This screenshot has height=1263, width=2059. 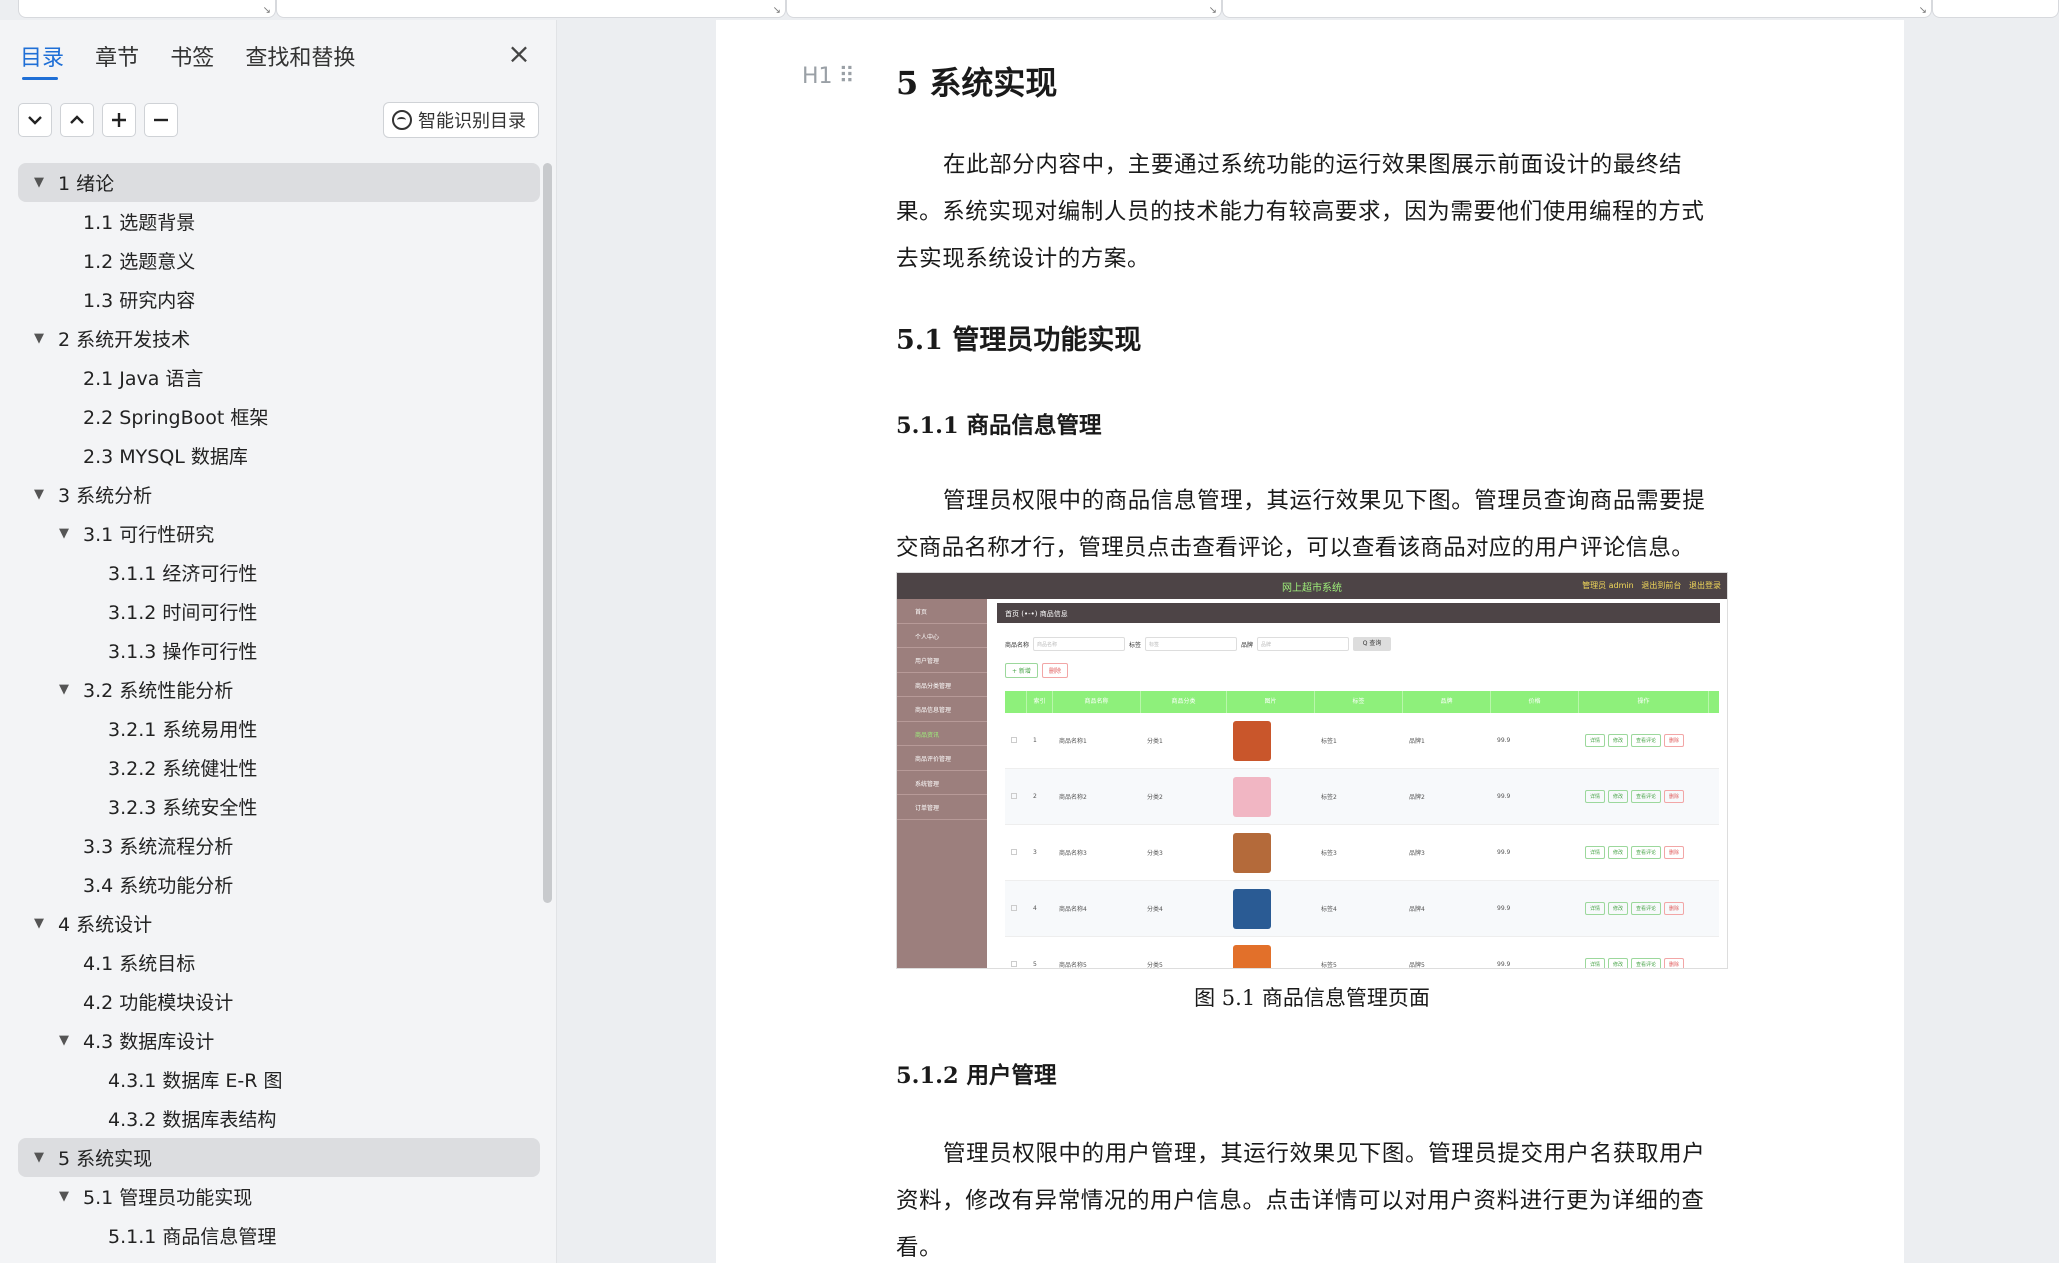 What do you see at coordinates (279, 650) in the screenshot?
I see `toc-item: 3.1.3 操作可行性` at bounding box center [279, 650].